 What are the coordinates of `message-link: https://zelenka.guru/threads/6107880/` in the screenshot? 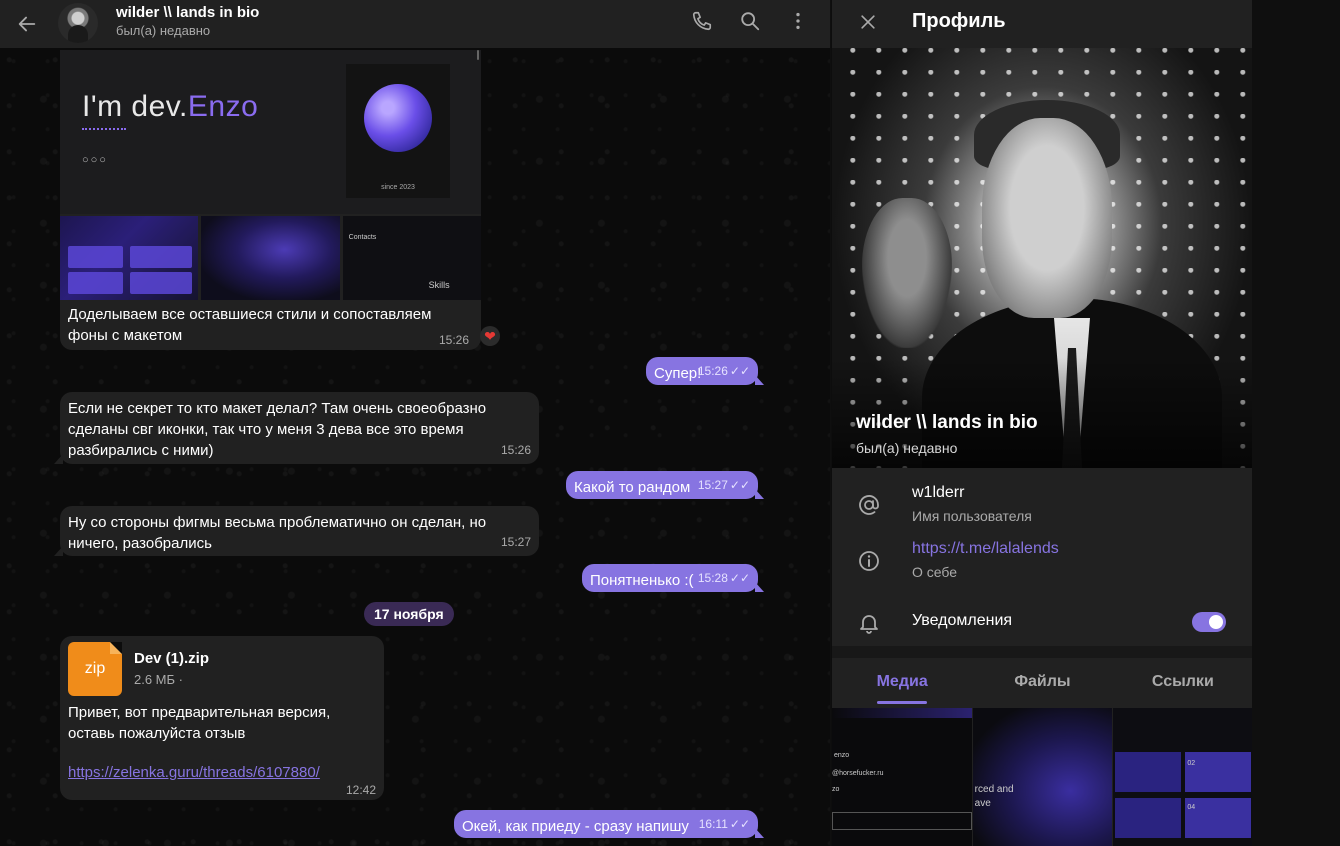 It's located at (194, 772).